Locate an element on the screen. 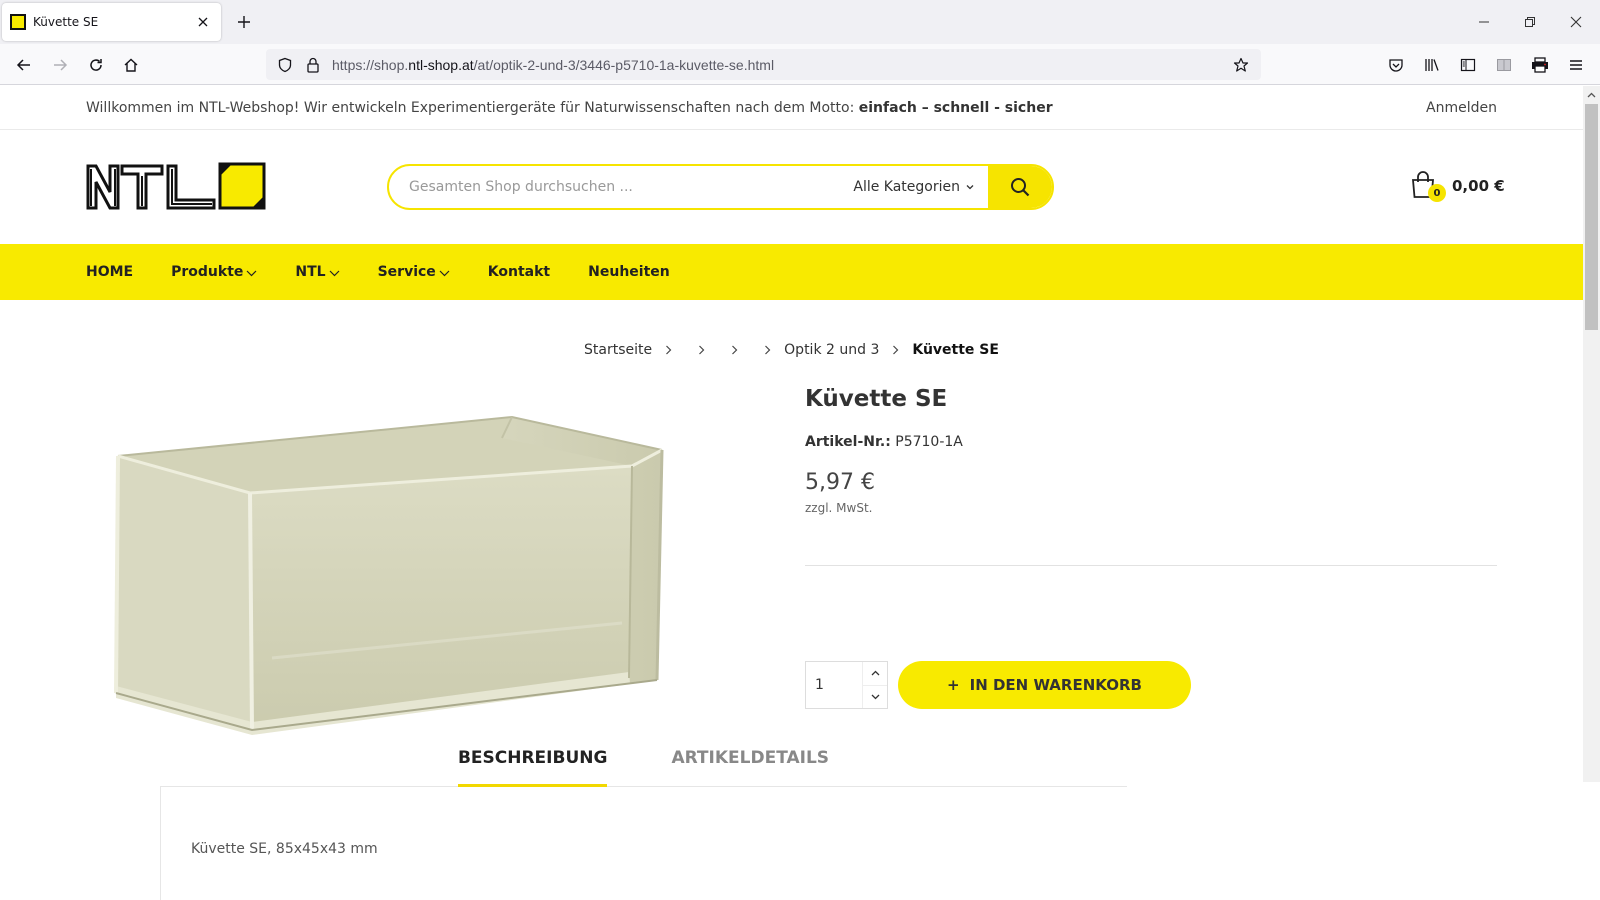 This screenshot has width=1600, height=900. quantity-arrows is located at coordinates (874, 685).